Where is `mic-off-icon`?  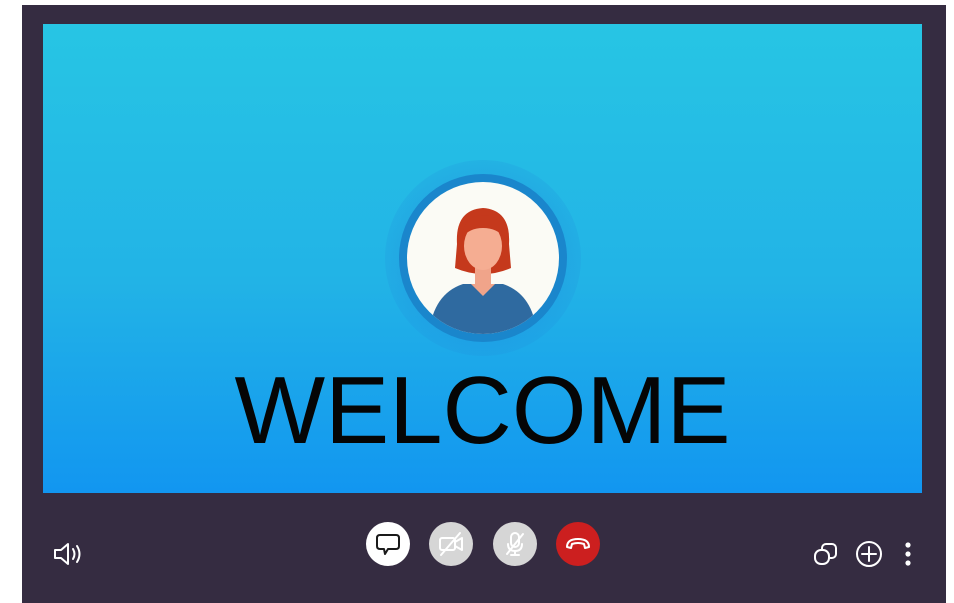
mic-off-icon is located at coordinates (515, 544).